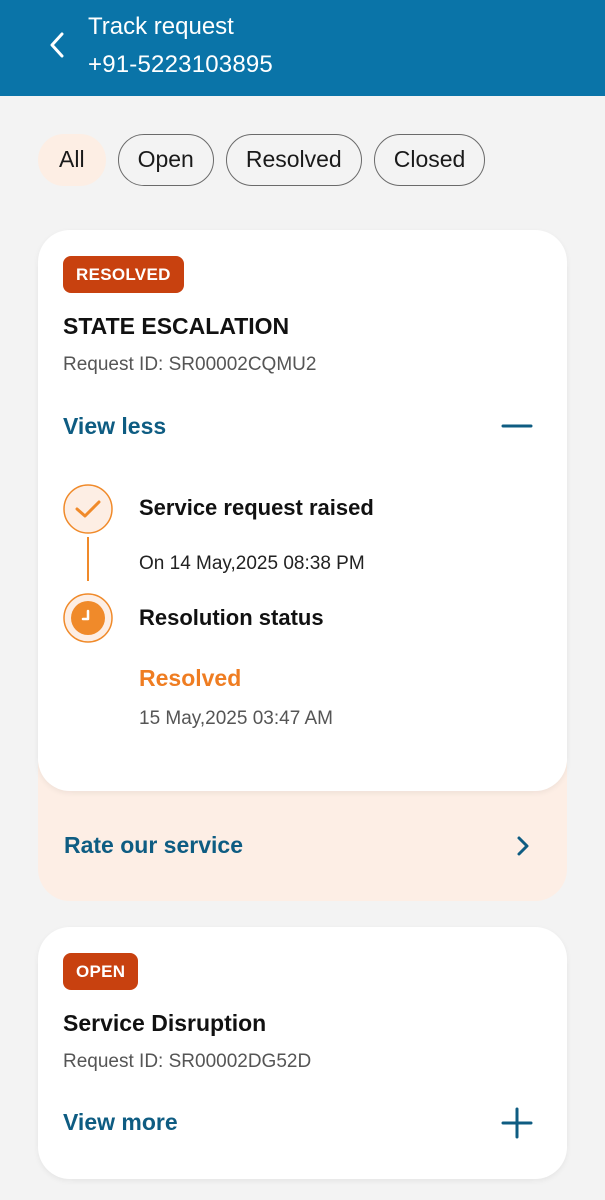 This screenshot has height=1200, width=605. Describe the element at coordinates (190, 678) in the screenshot. I see `resolution-status: Resolved` at that location.